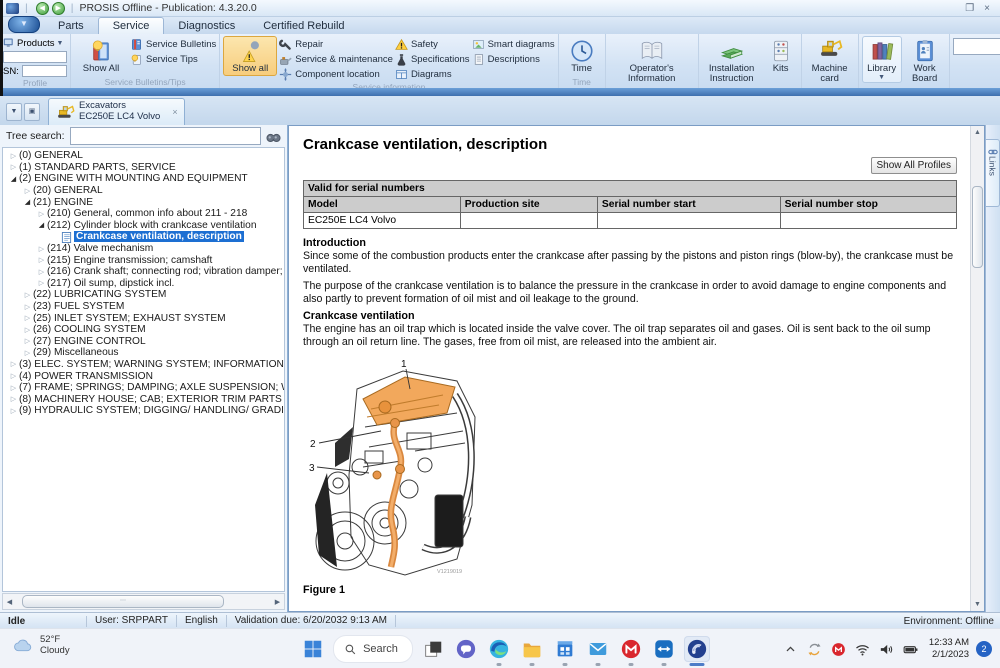 The width and height of the screenshot is (1000, 668). Describe the element at coordinates (432, 44) in the screenshot. I see `safety-button: Safety` at that location.